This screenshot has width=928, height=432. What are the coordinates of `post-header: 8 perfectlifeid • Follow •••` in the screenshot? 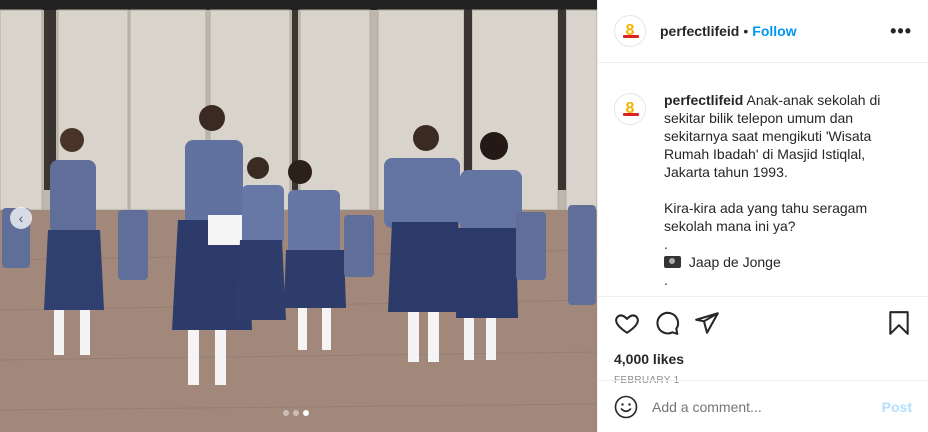 It's located at (763, 31).